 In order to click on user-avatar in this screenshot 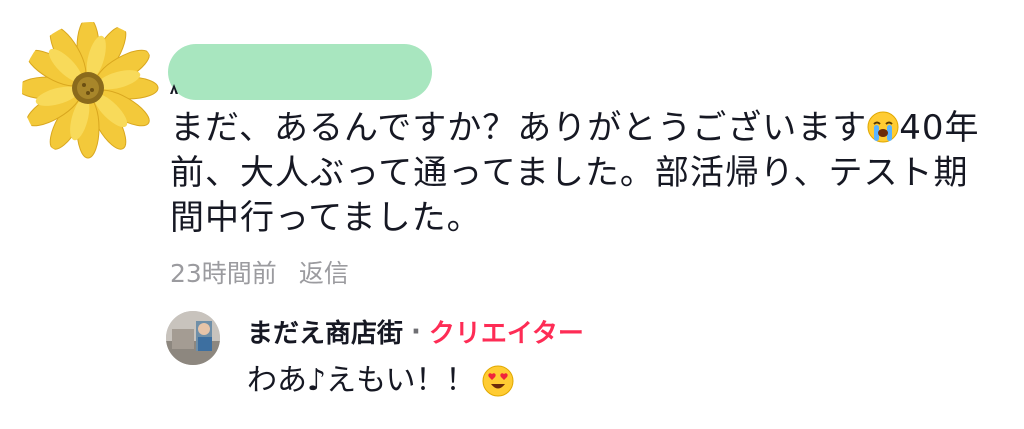, I will do `click(193, 338)`.